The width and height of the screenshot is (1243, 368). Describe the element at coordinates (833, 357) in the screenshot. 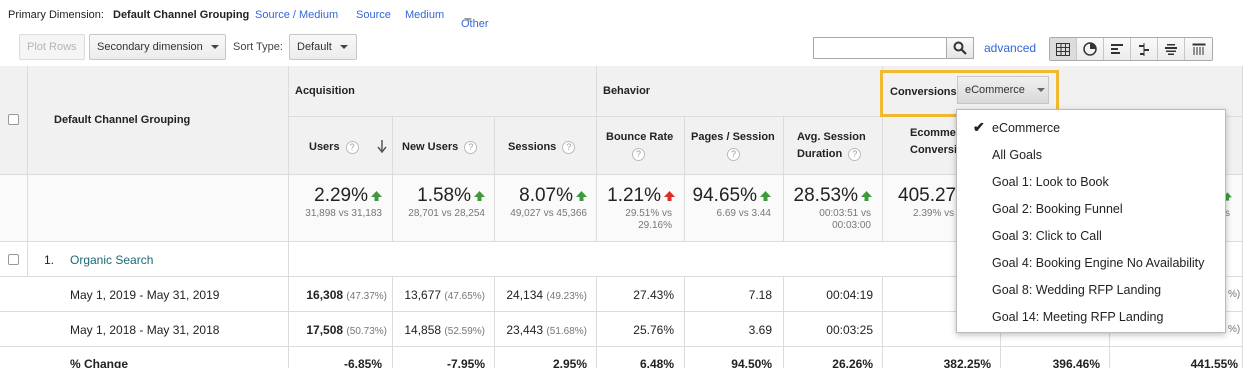

I see `row4-avg-session: 26.26%` at that location.